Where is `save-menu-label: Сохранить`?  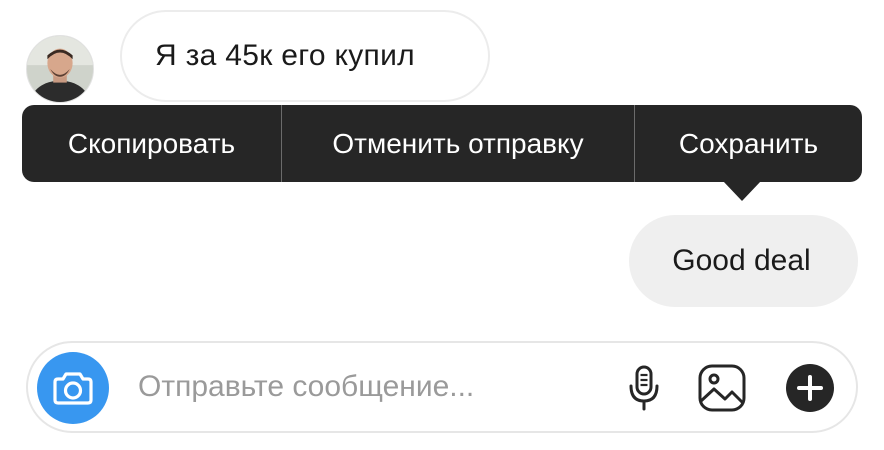
save-menu-label: Сохранить is located at coordinates (748, 143).